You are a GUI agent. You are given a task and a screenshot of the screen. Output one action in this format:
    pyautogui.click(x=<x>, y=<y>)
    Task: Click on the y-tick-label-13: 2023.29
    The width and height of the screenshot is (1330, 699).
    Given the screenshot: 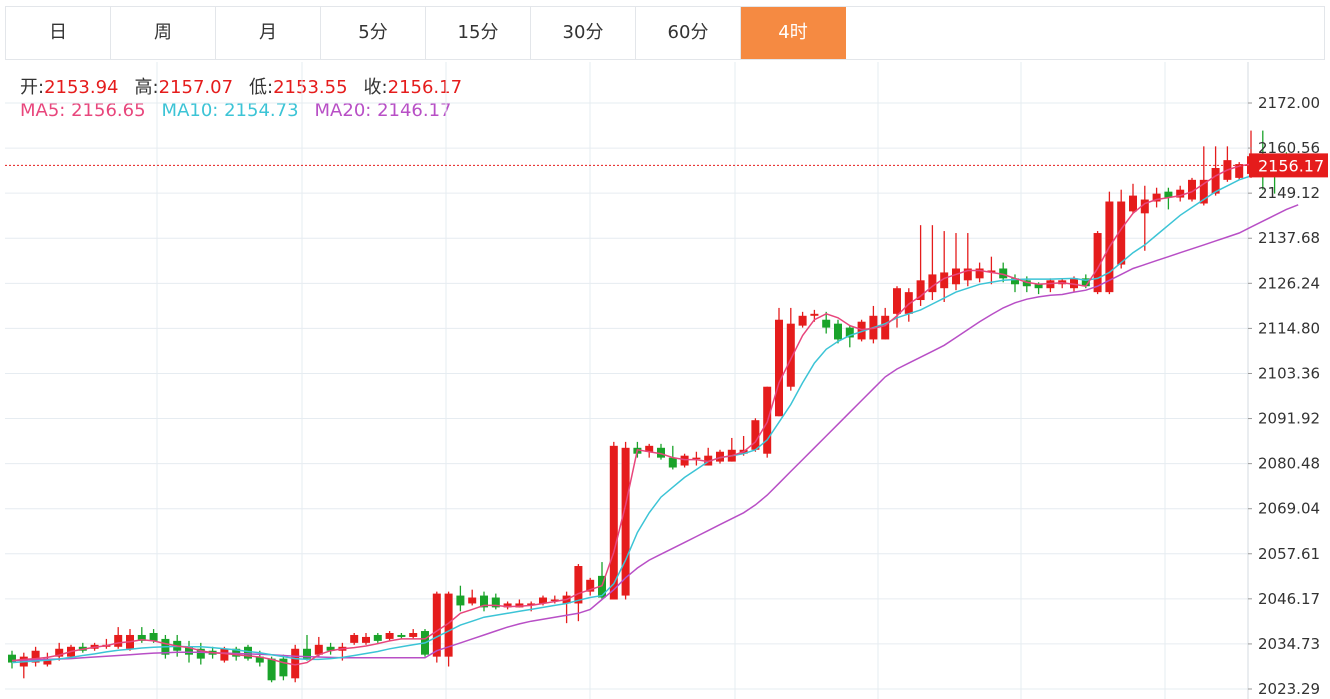 What is the action you would take?
    pyautogui.click(x=1289, y=689)
    